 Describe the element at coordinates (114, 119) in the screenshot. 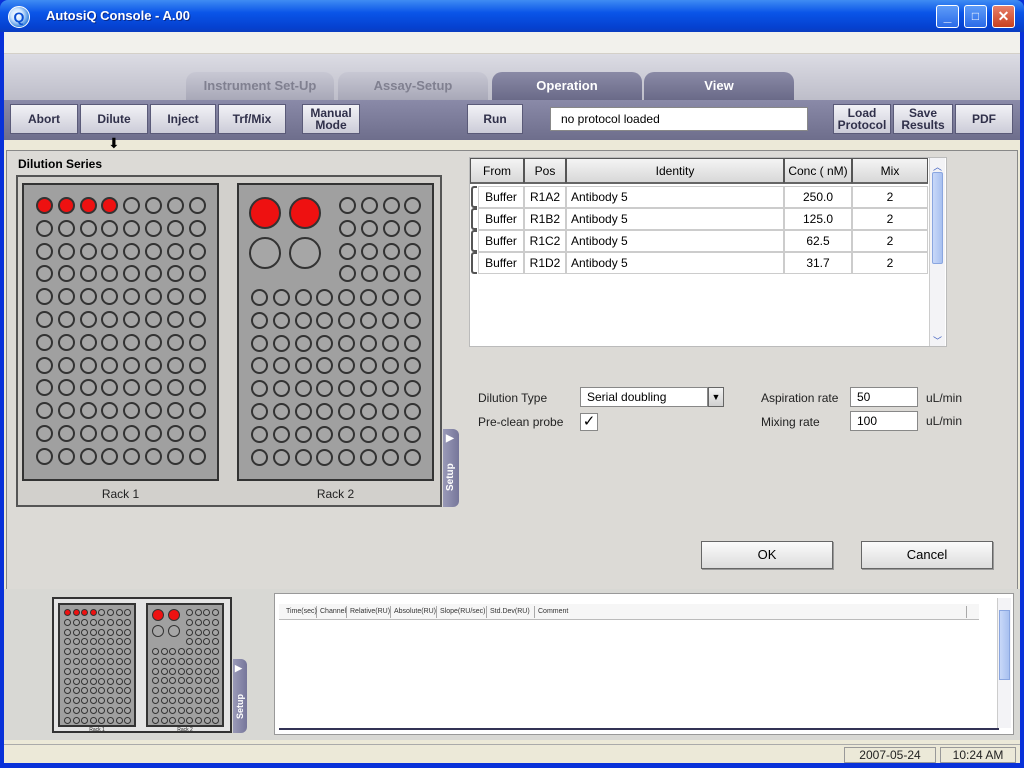

I see `dilute-button: Dilute` at that location.